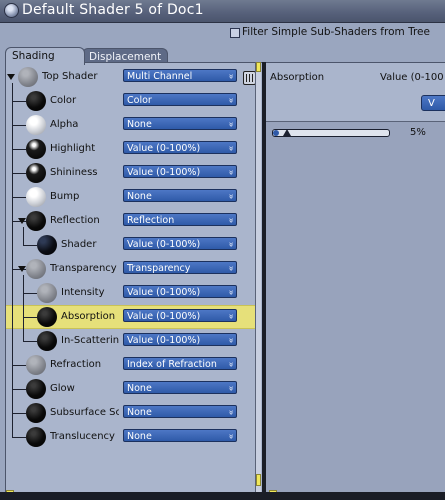  What do you see at coordinates (90, 340) in the screenshot?
I see `tree-row-label: In-Scattering` at bounding box center [90, 340].